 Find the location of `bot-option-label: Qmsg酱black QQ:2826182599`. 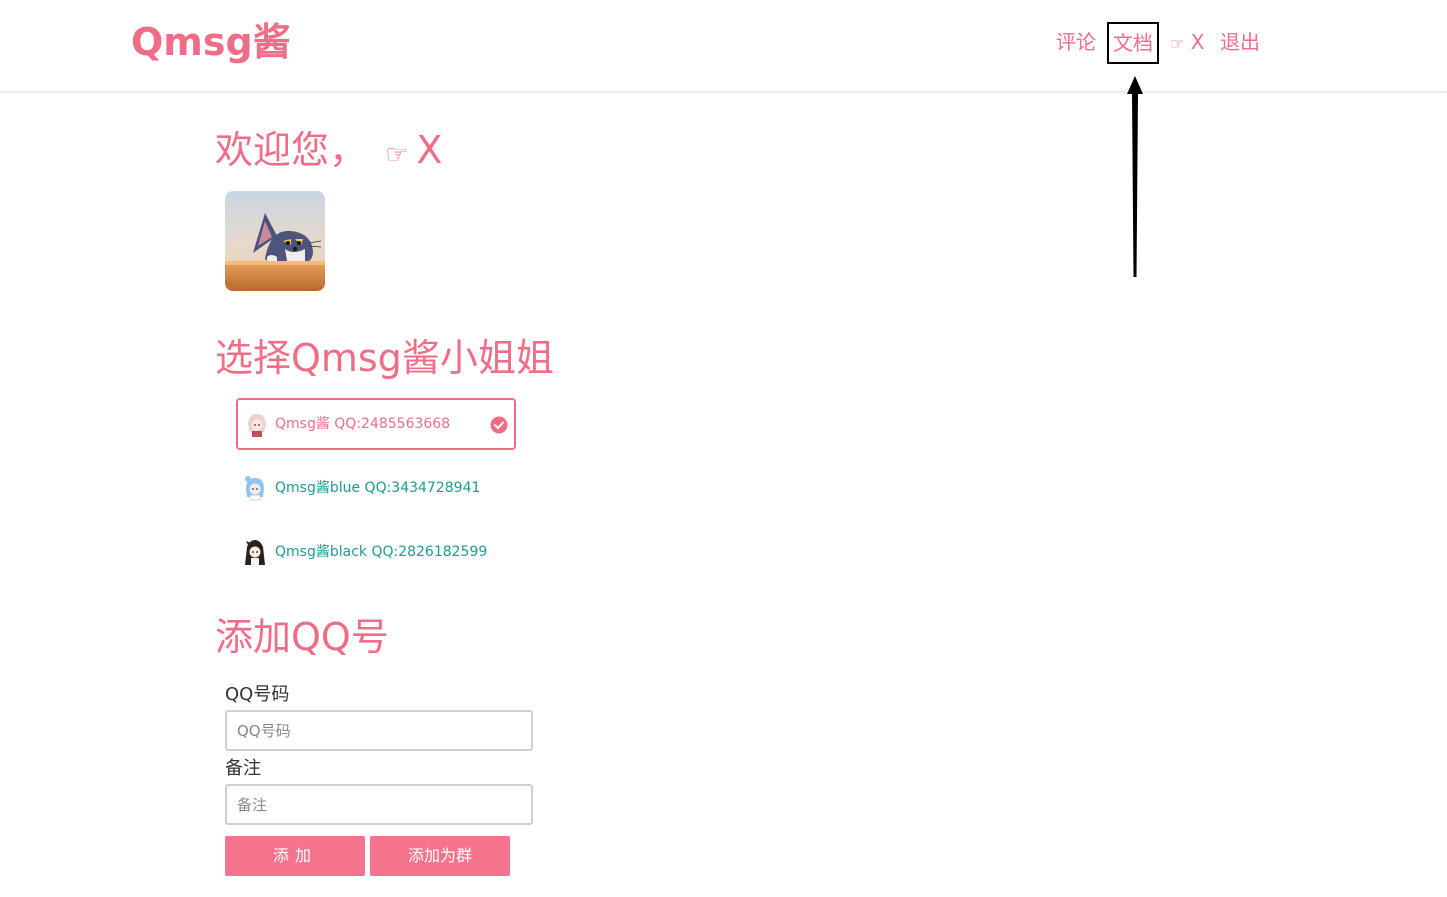

bot-option-label: Qmsg酱black QQ:2826182599 is located at coordinates (381, 552).